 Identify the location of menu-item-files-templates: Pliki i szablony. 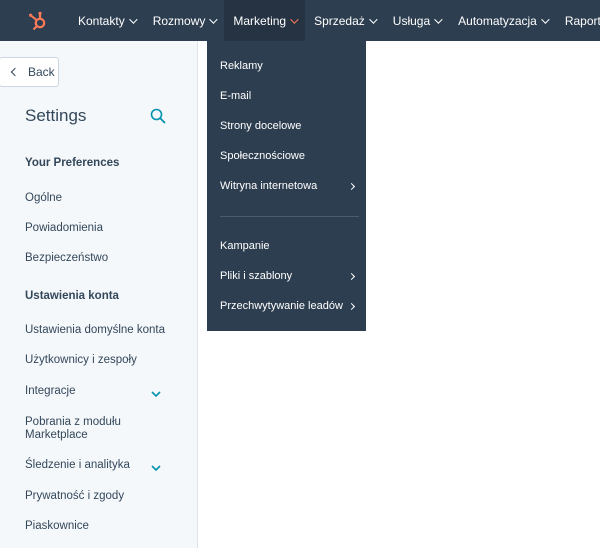
(288, 276).